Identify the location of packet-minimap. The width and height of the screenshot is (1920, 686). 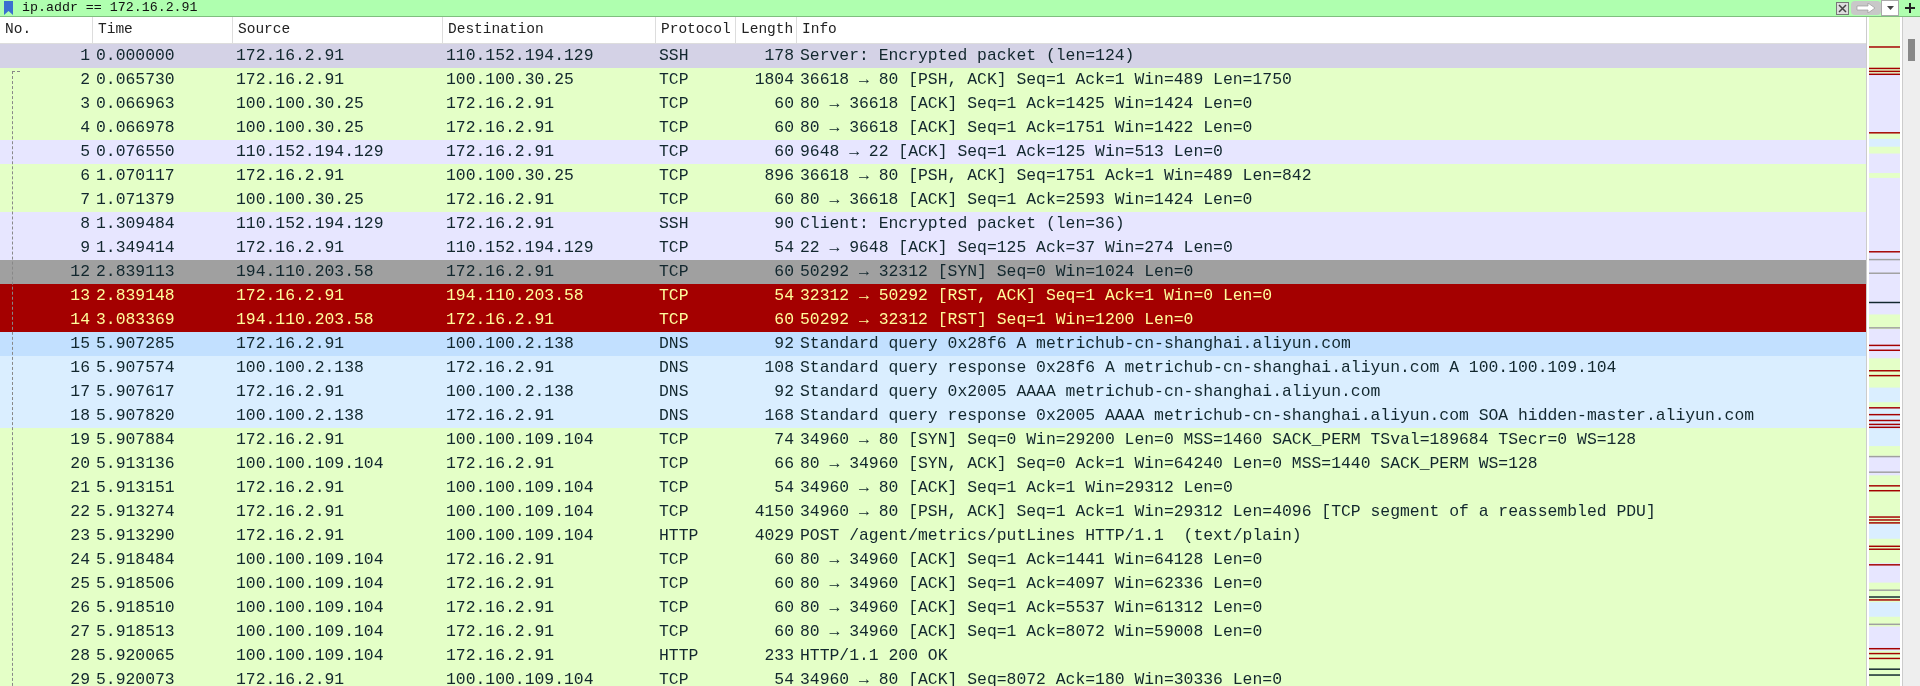
(1884, 351).